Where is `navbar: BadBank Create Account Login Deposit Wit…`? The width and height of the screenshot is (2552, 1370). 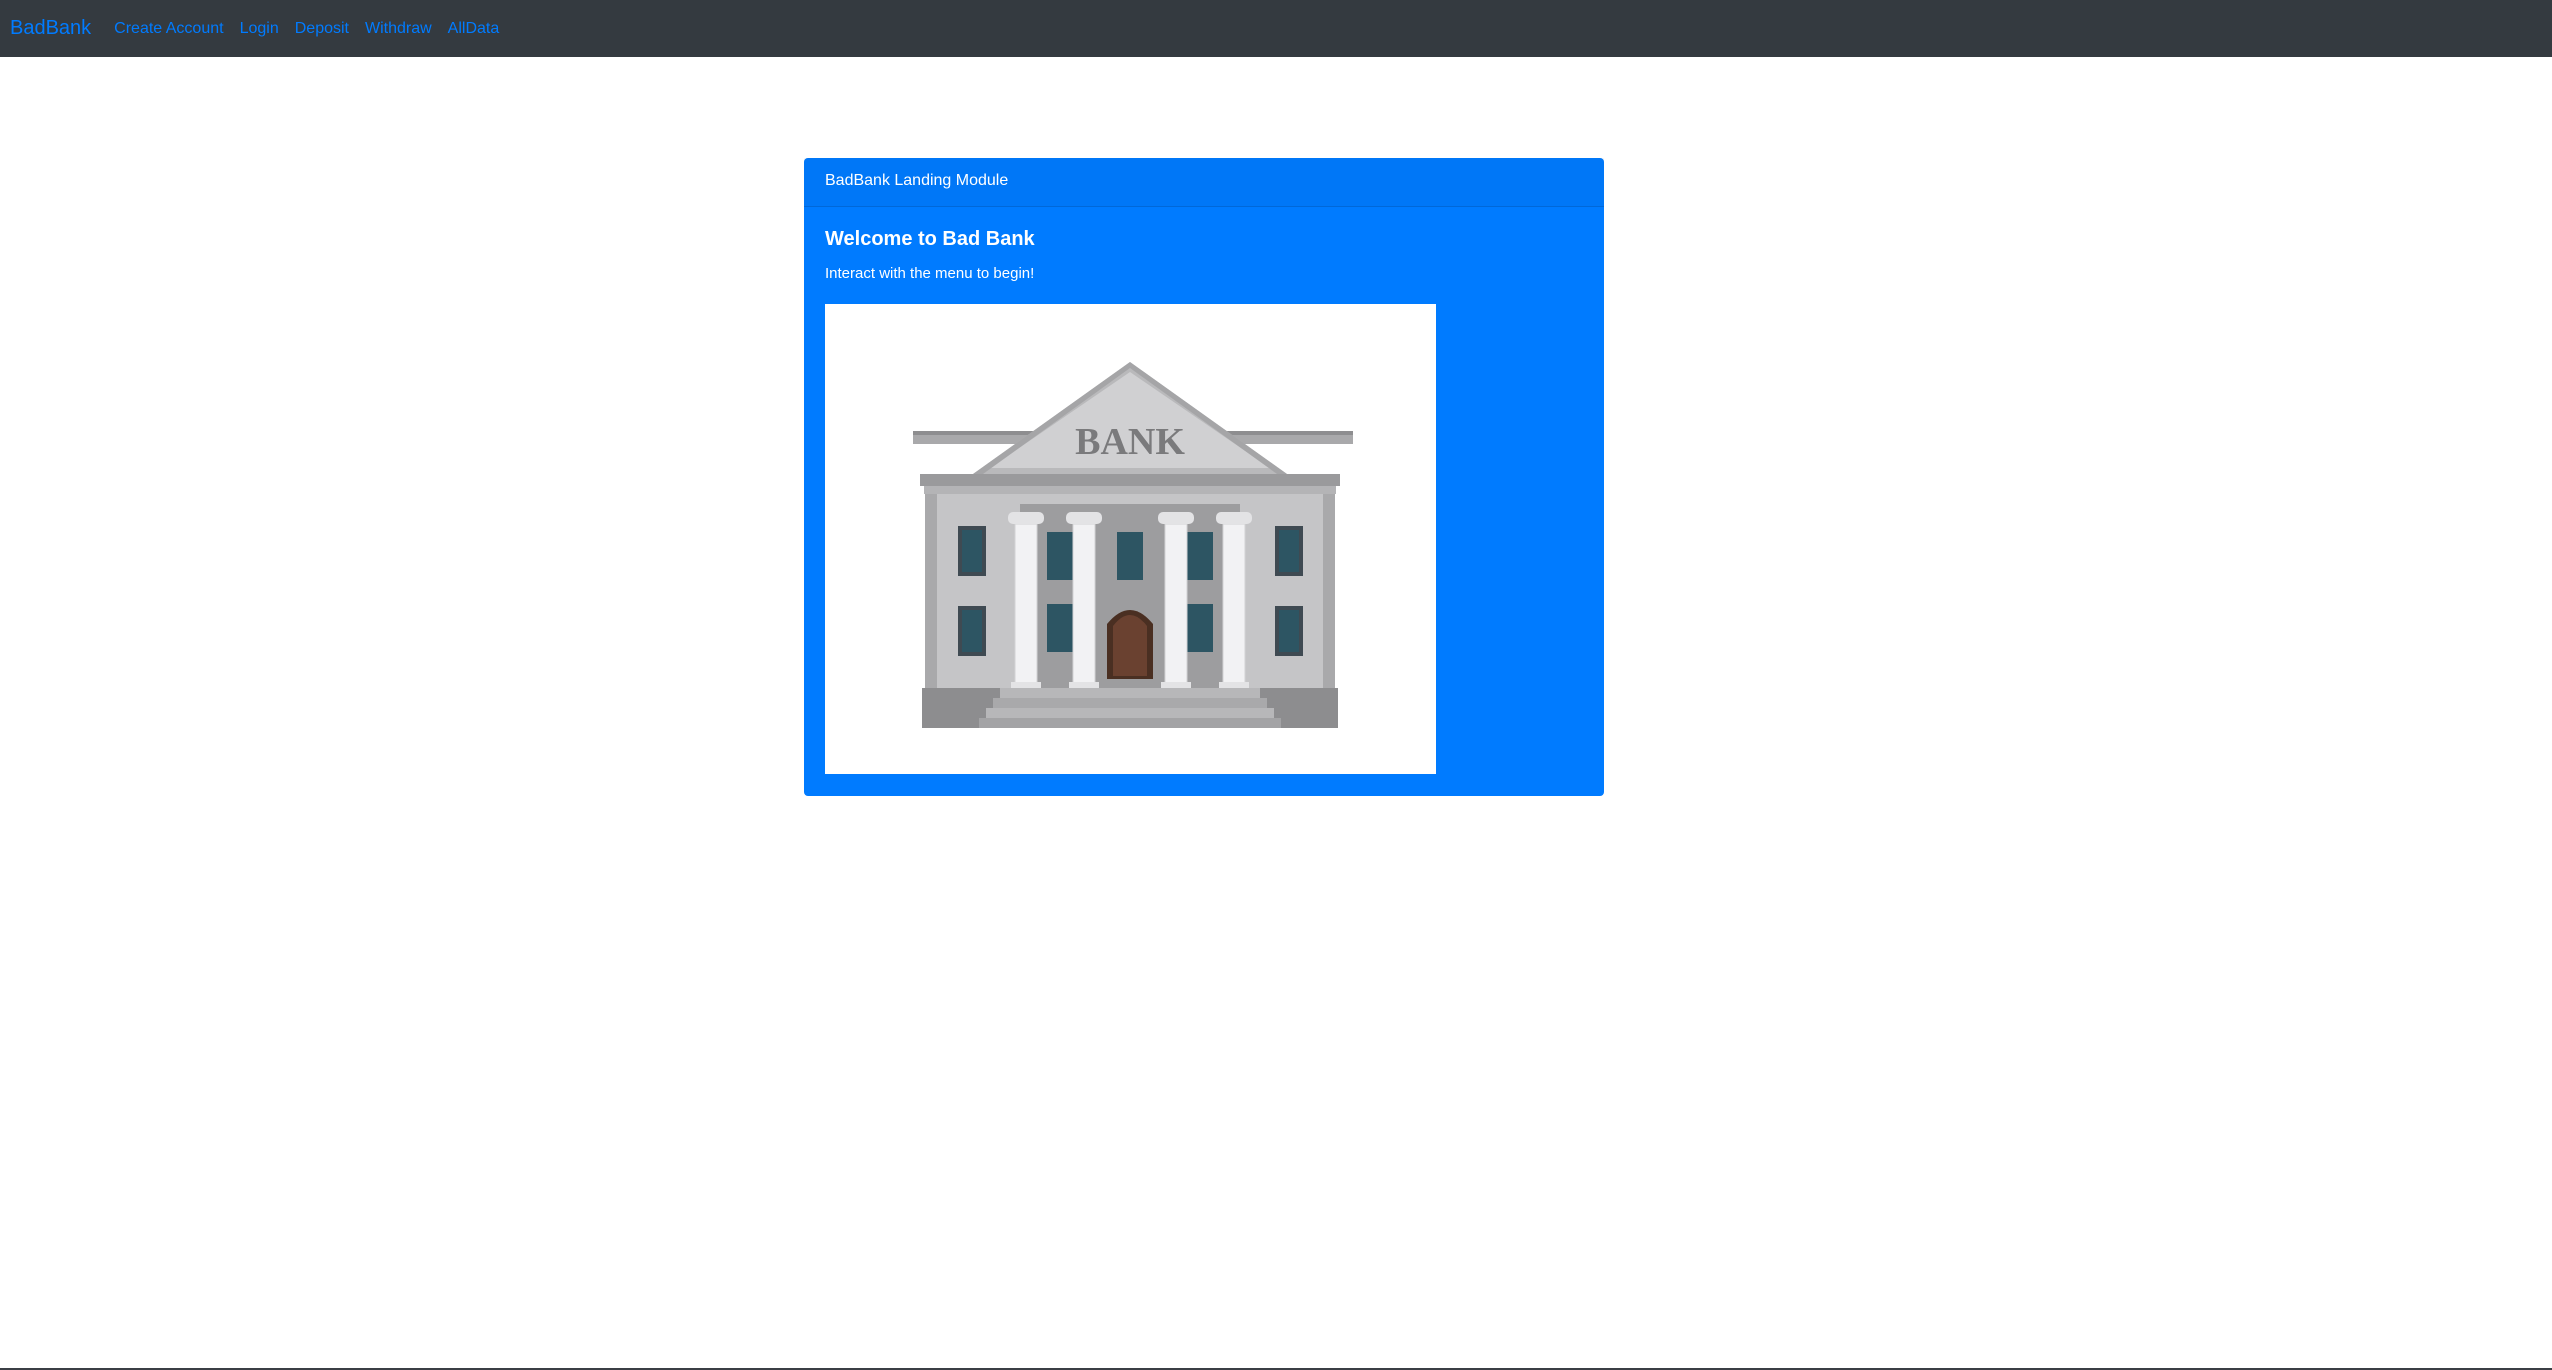
navbar: BadBank Create Account Login Deposit Wit… is located at coordinates (1276, 28).